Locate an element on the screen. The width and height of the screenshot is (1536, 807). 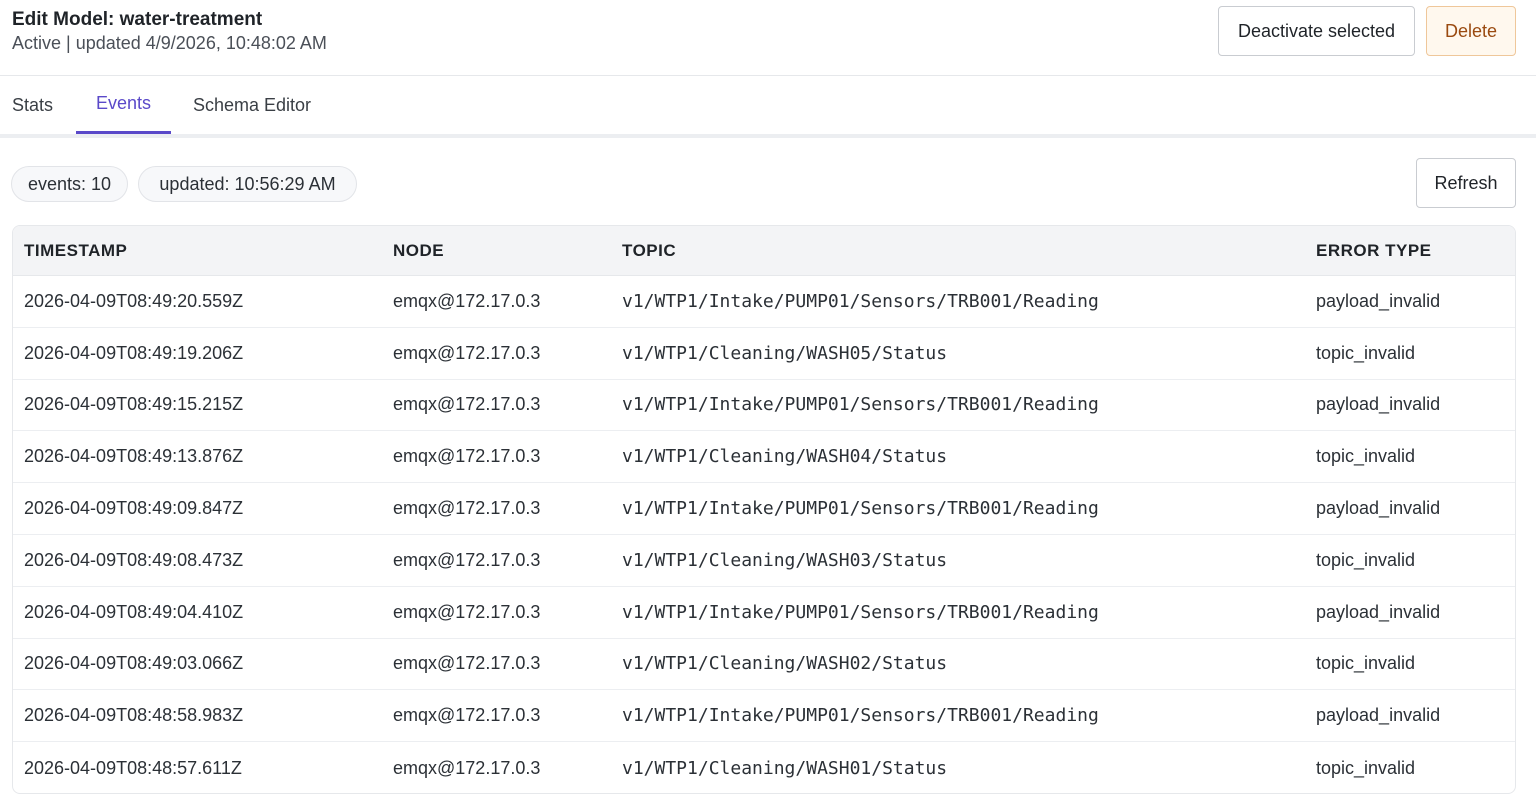
cell-timestamp: 2026-04-09T08:49:15.215Z is located at coordinates (134, 404).